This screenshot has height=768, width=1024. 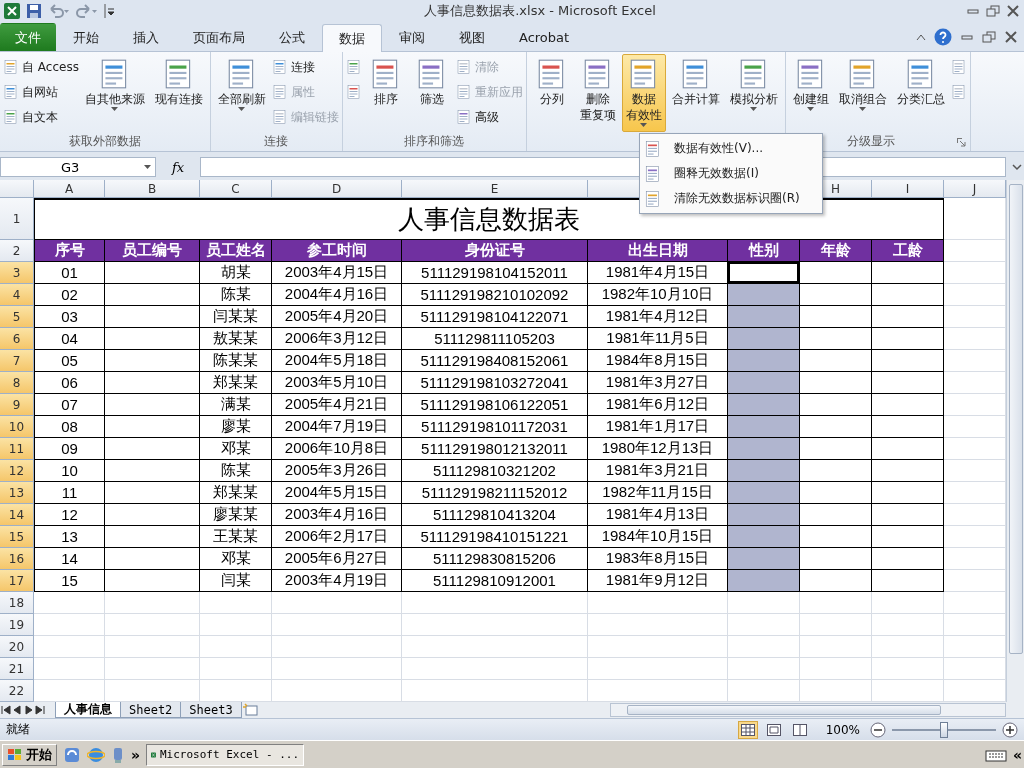 I want to click on row-header: 13, so click(x=17, y=493).